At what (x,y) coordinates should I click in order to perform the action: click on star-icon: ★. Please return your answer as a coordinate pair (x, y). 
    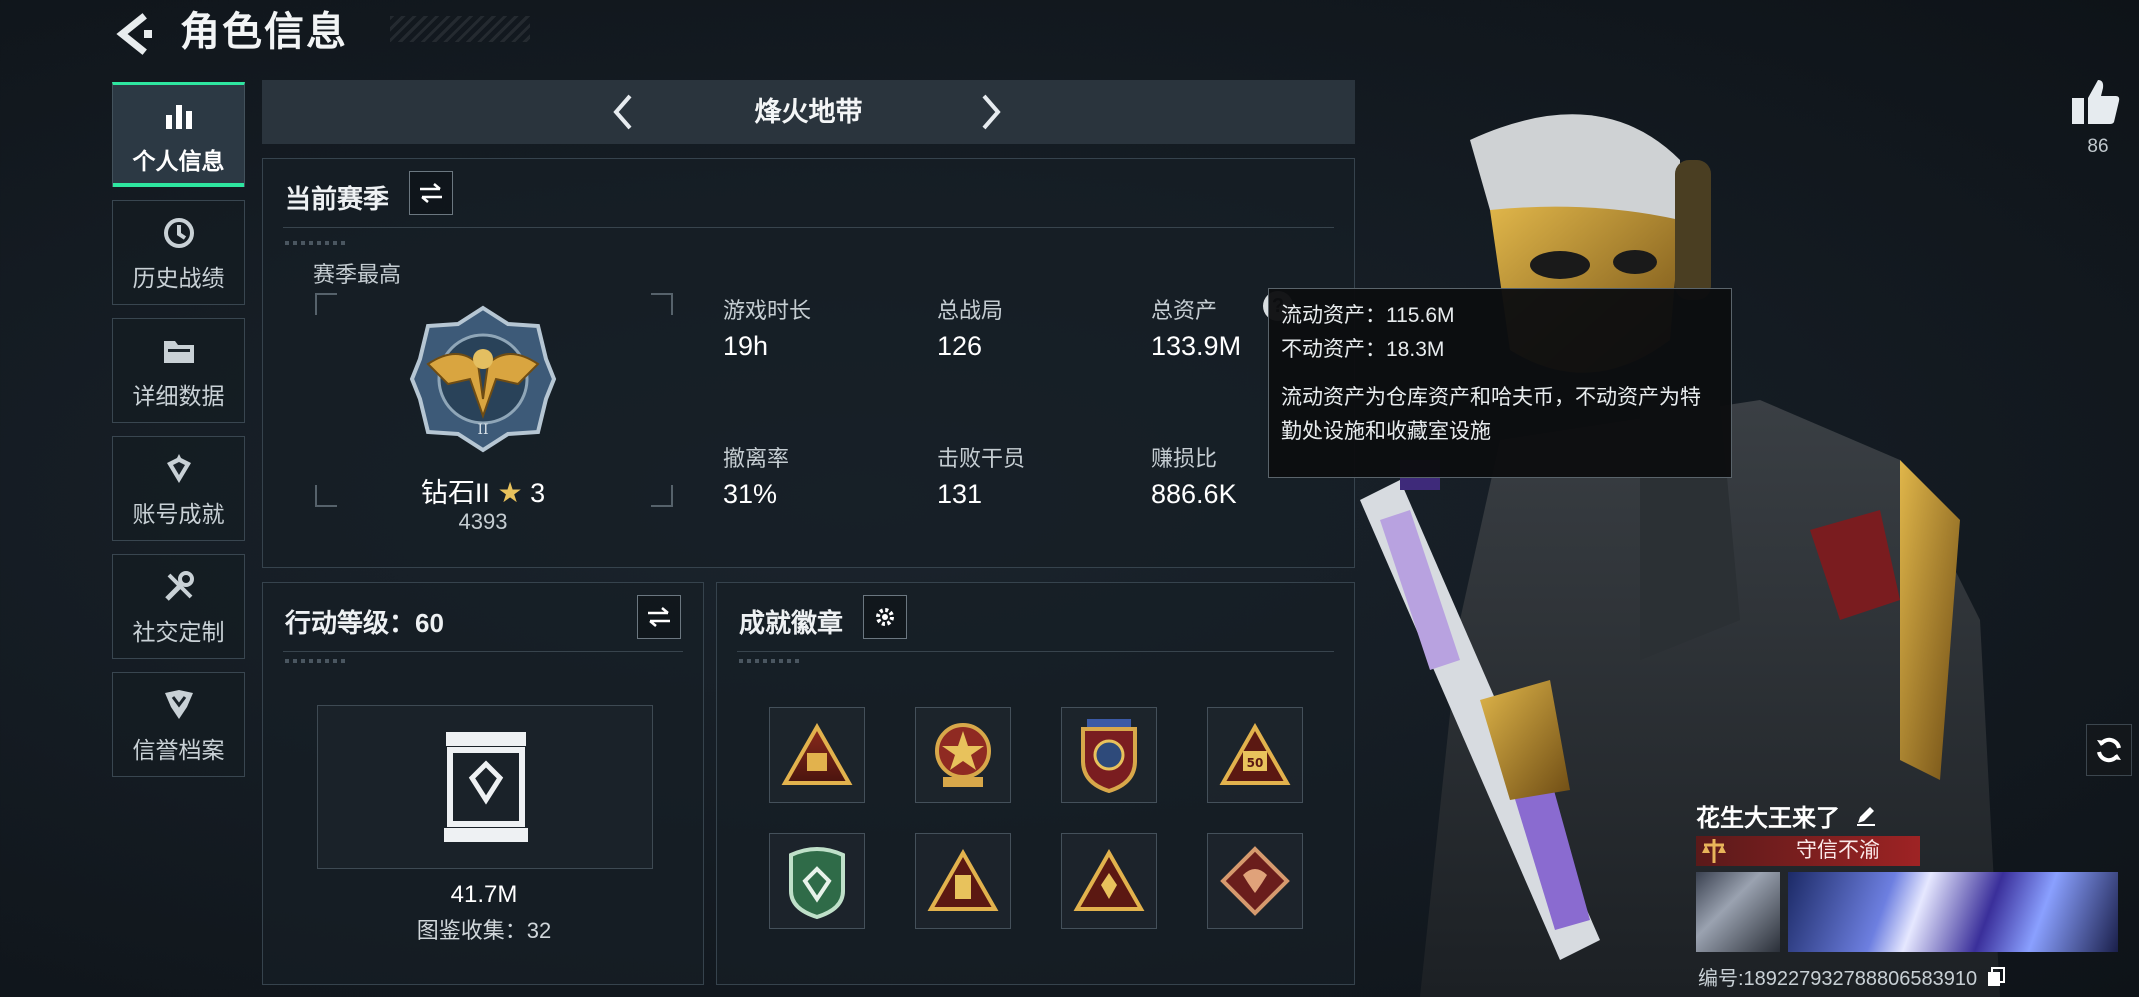
    Looking at the image, I should click on (510, 492).